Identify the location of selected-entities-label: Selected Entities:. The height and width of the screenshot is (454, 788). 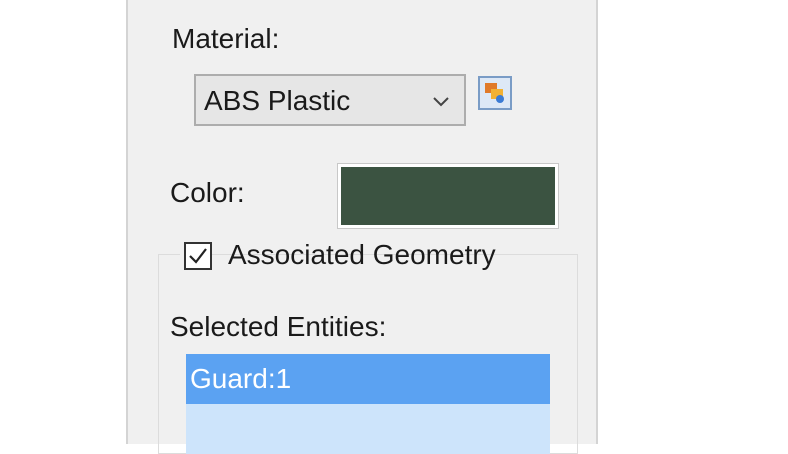
(278, 326).